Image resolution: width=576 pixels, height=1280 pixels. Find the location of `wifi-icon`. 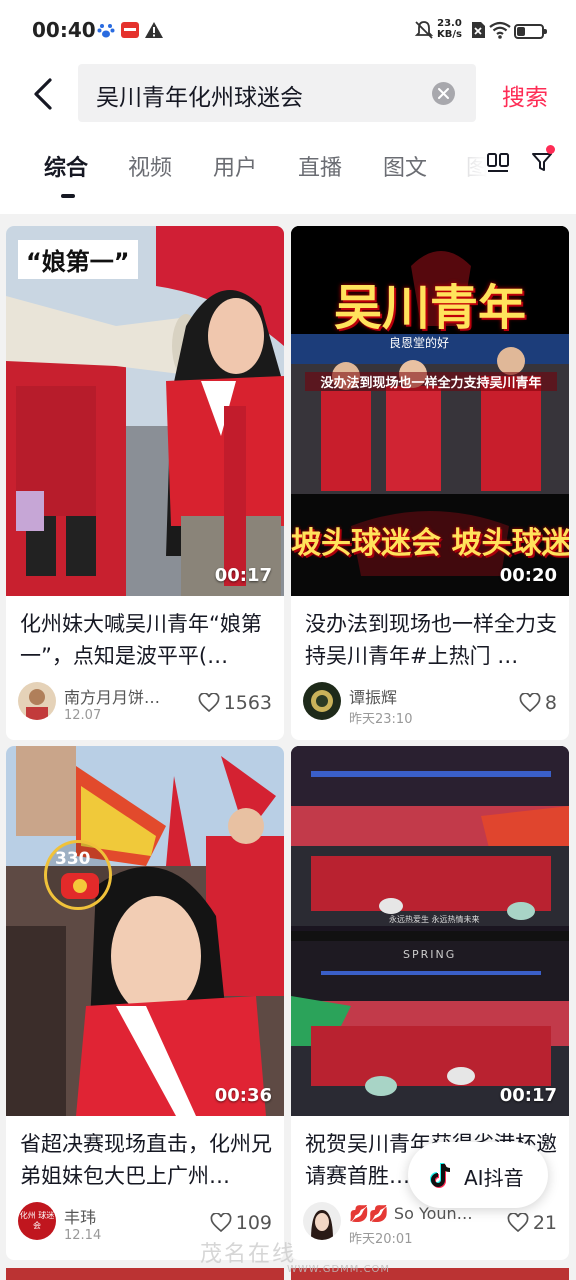

wifi-icon is located at coordinates (500, 30).